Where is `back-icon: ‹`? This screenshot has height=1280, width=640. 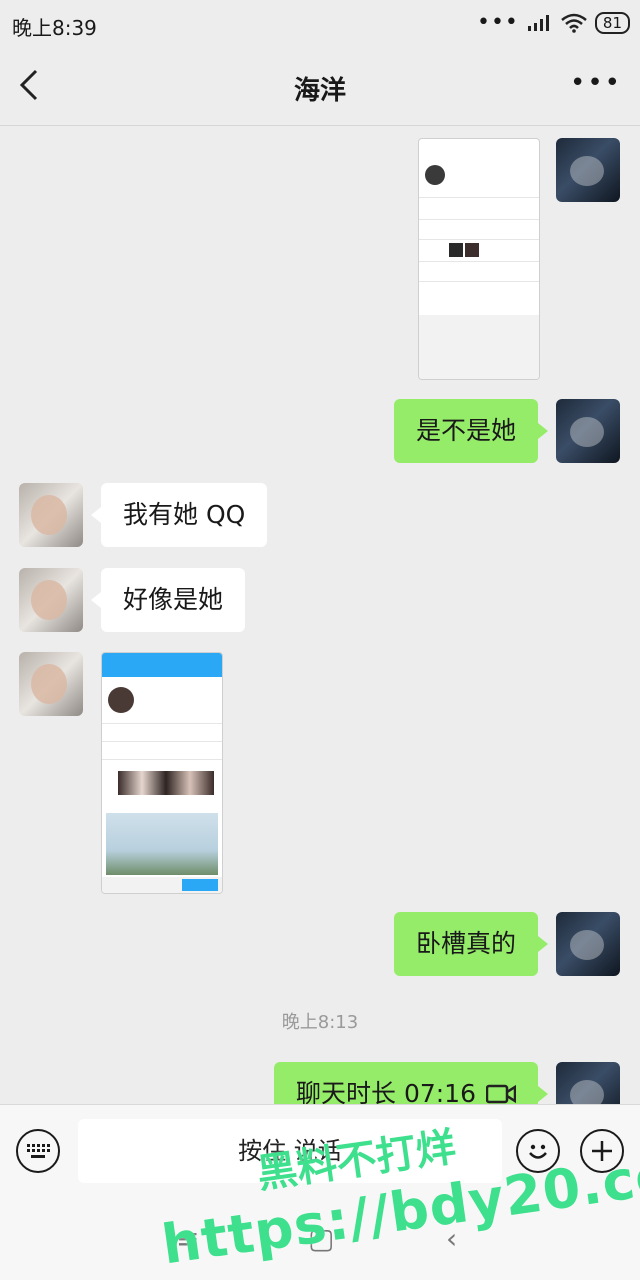 back-icon: ‹ is located at coordinates (451, 1238).